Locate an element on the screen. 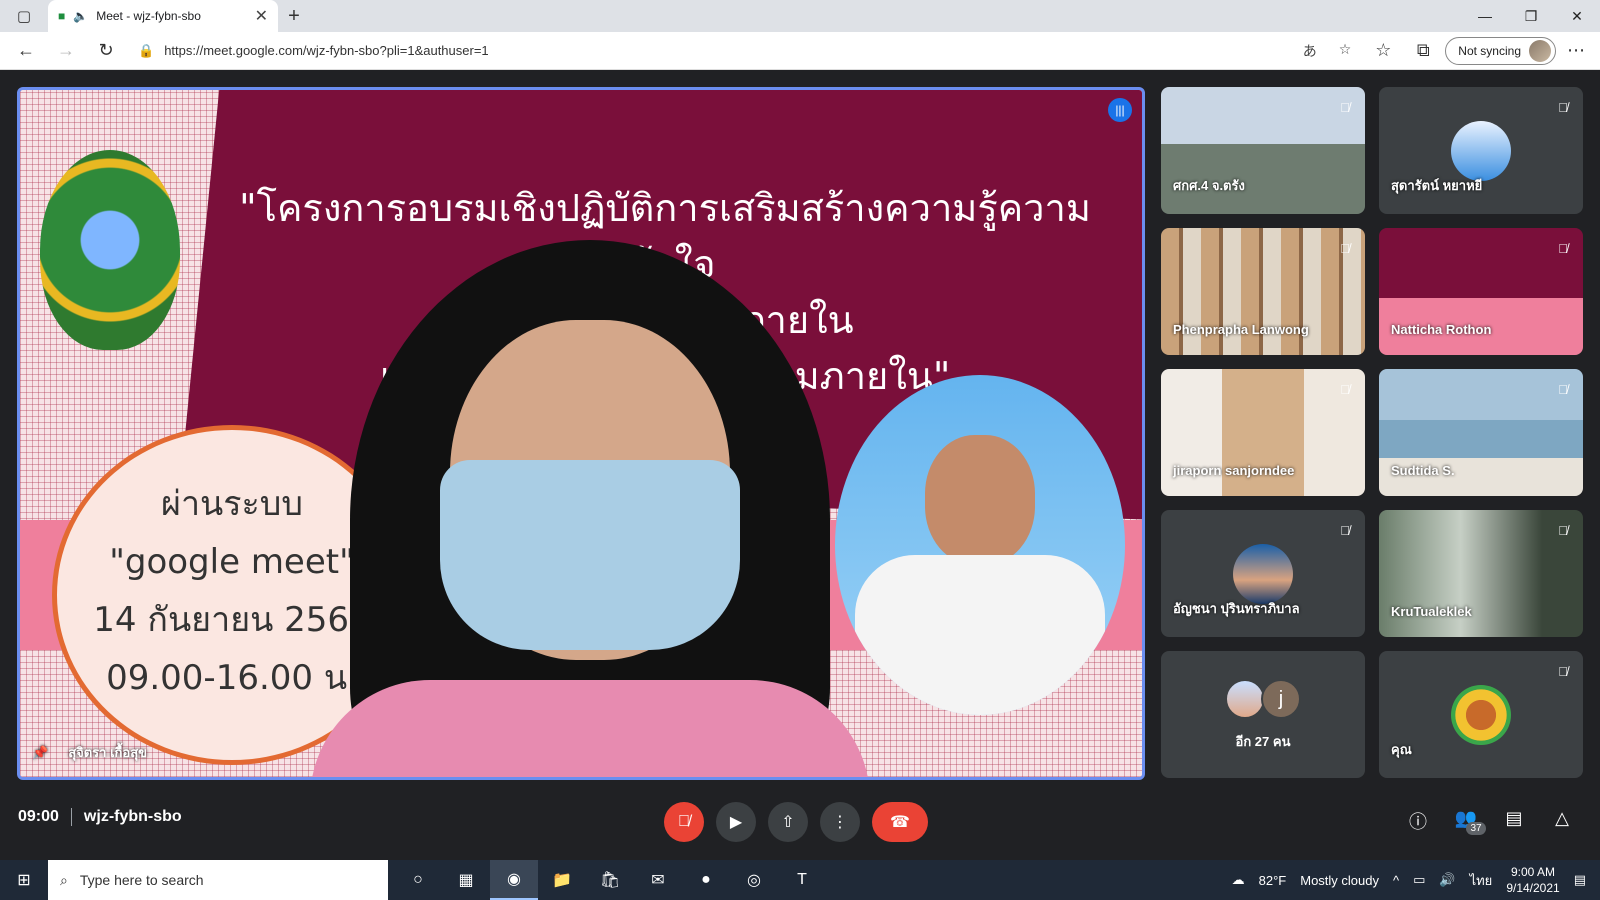 Image resolution: width=1600 pixels, height=900 pixels. weather-desc: Mostly cloudy is located at coordinates (1339, 880).